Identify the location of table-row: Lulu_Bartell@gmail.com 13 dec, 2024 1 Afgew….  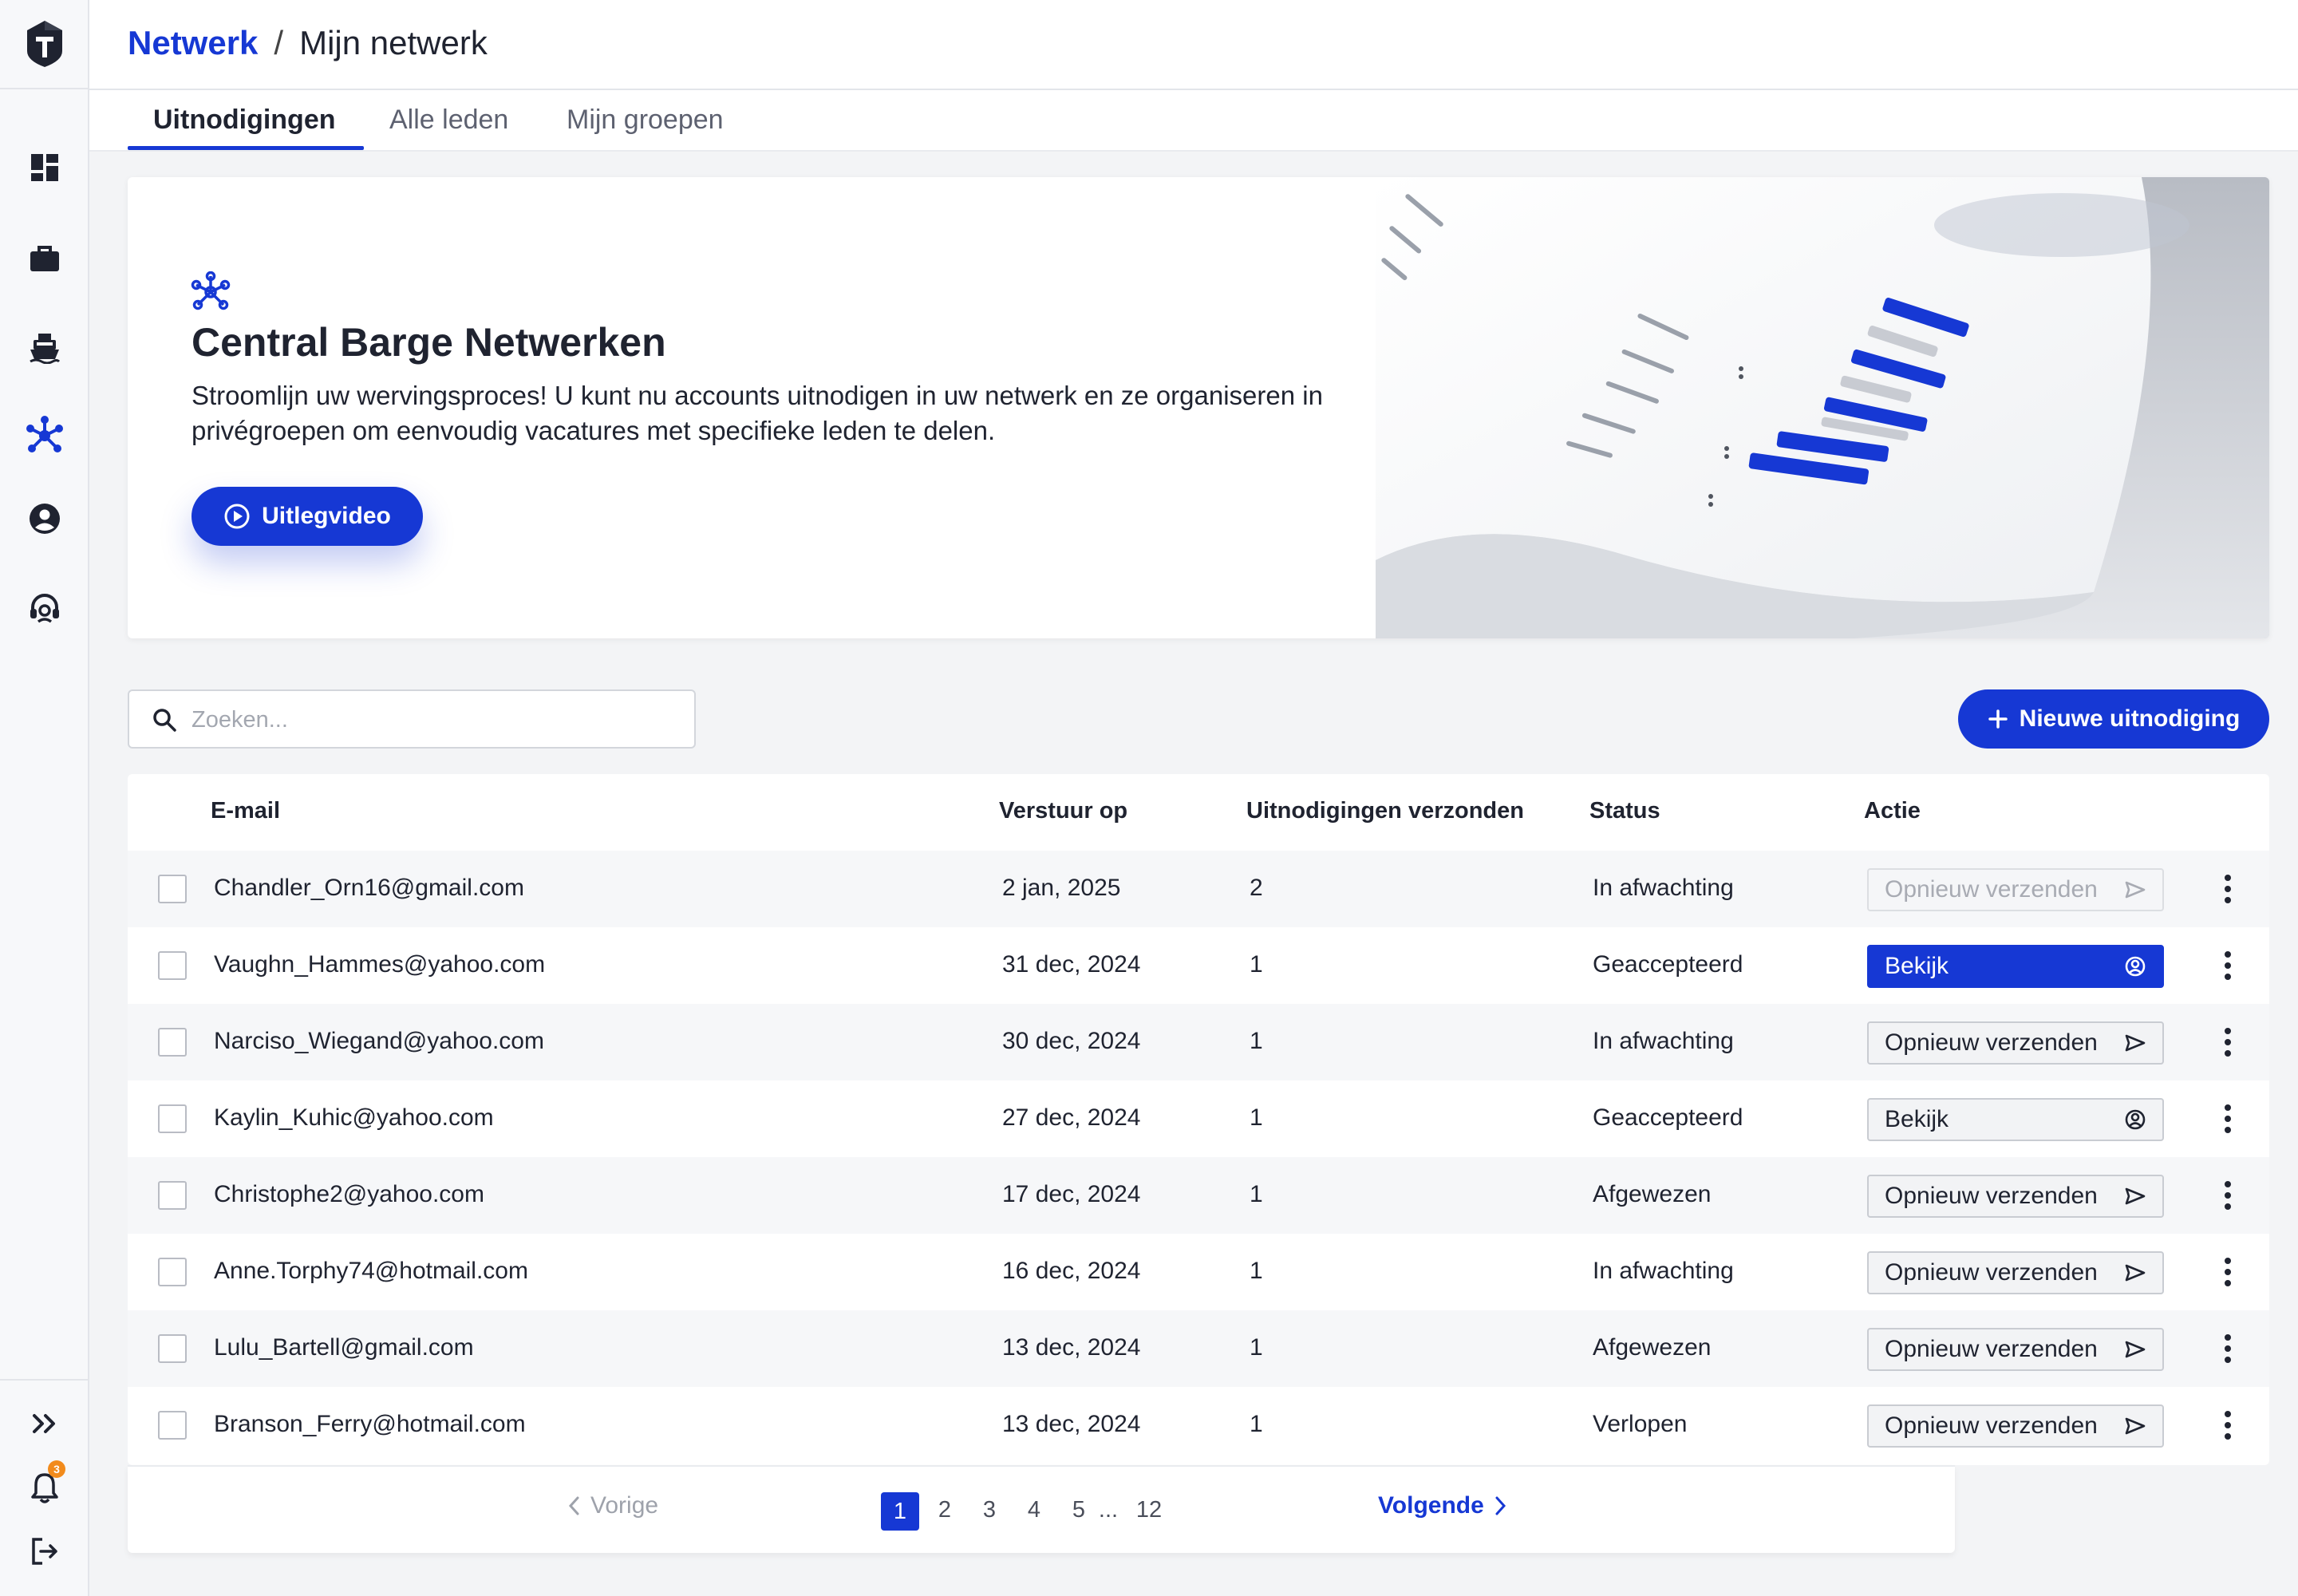
(1199, 1348).